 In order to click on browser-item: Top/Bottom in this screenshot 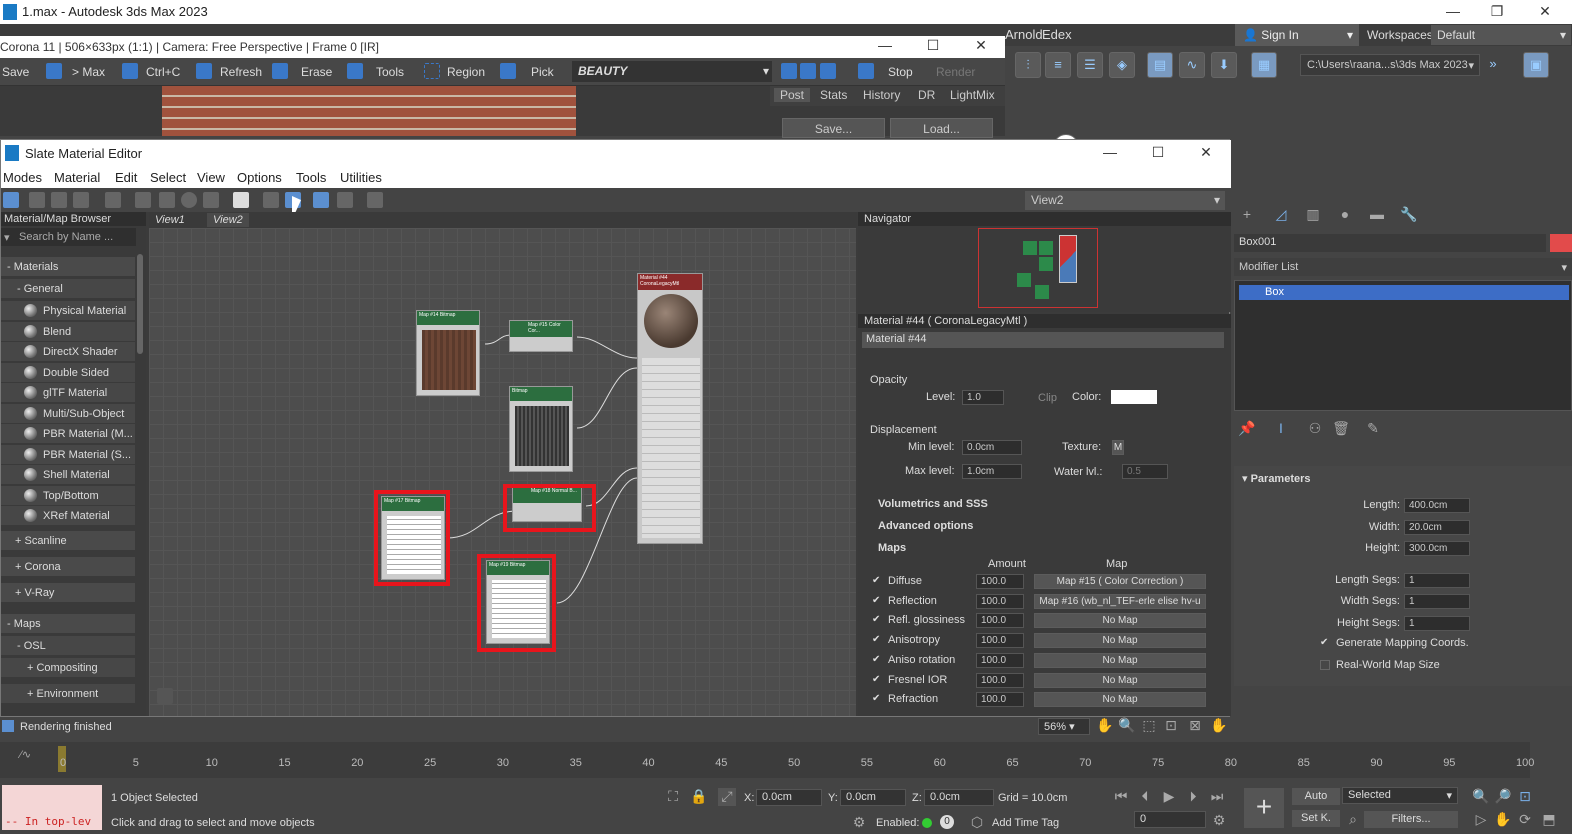, I will do `click(68, 495)`.